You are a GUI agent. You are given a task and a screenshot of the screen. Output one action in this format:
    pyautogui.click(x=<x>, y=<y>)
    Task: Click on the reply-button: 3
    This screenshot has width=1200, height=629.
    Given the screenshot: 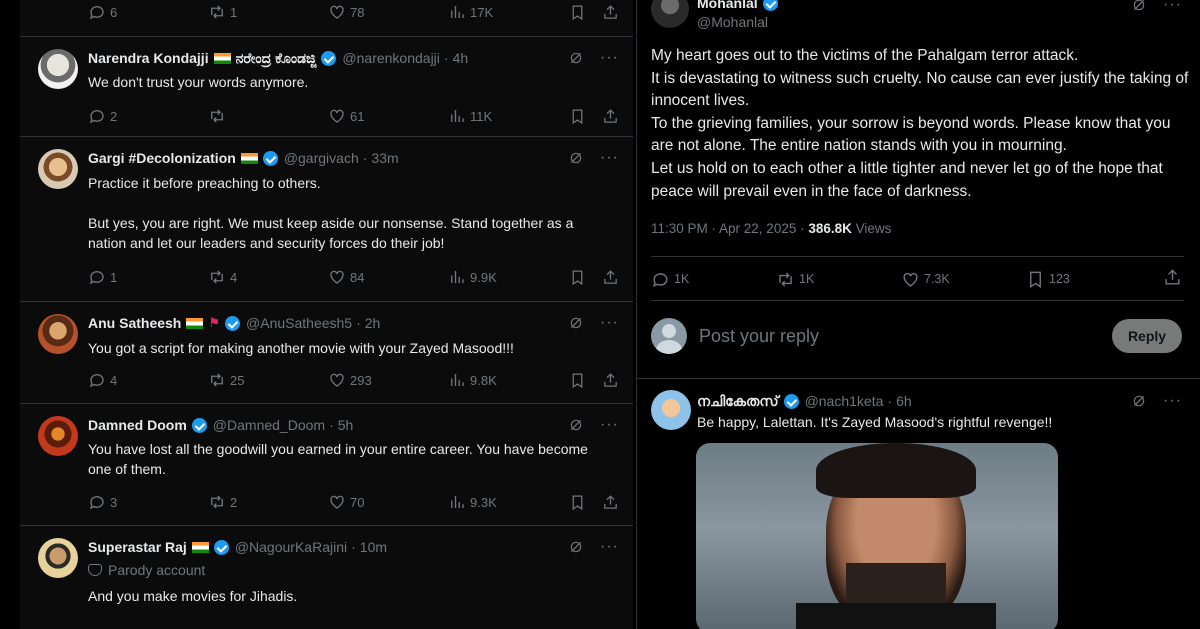 What is the action you would take?
    pyautogui.click(x=148, y=502)
    